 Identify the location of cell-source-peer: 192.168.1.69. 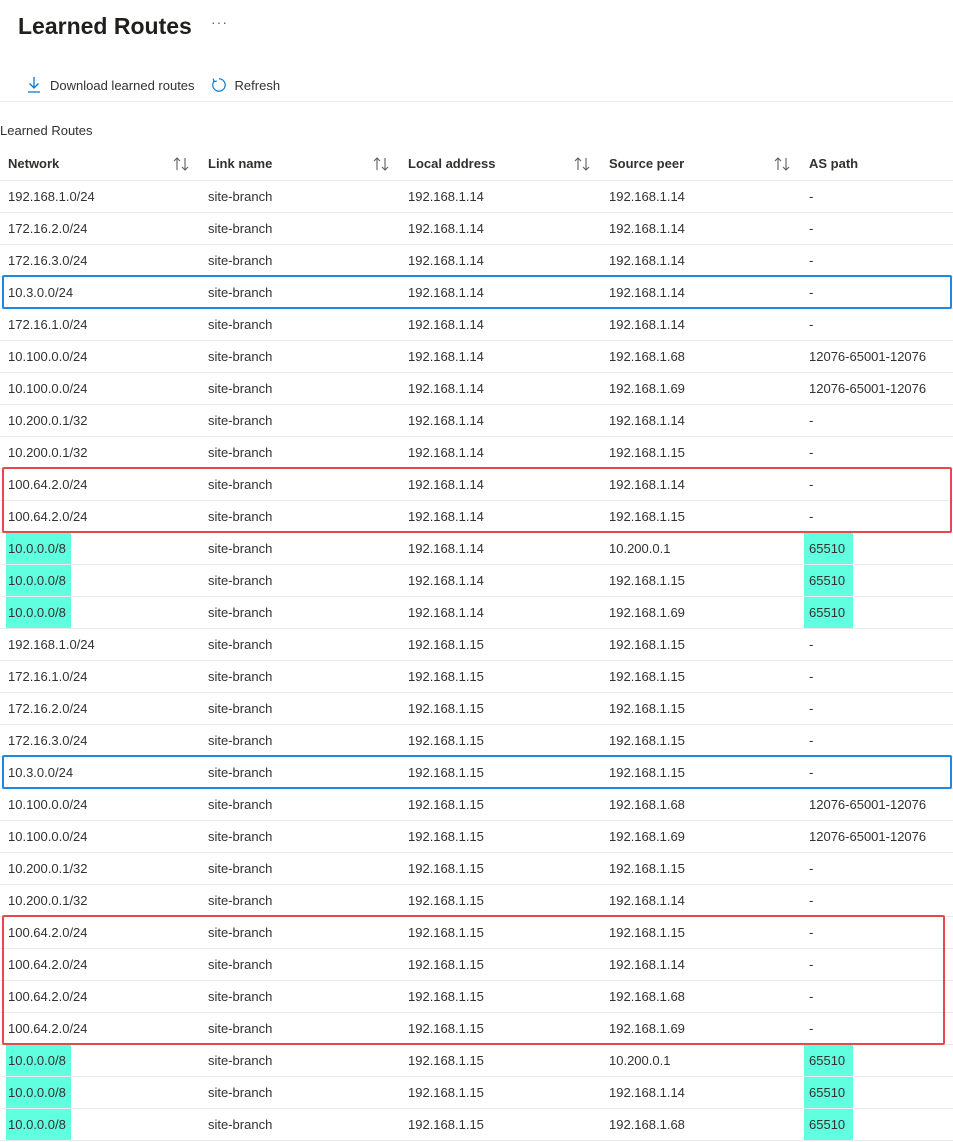
(647, 1028).